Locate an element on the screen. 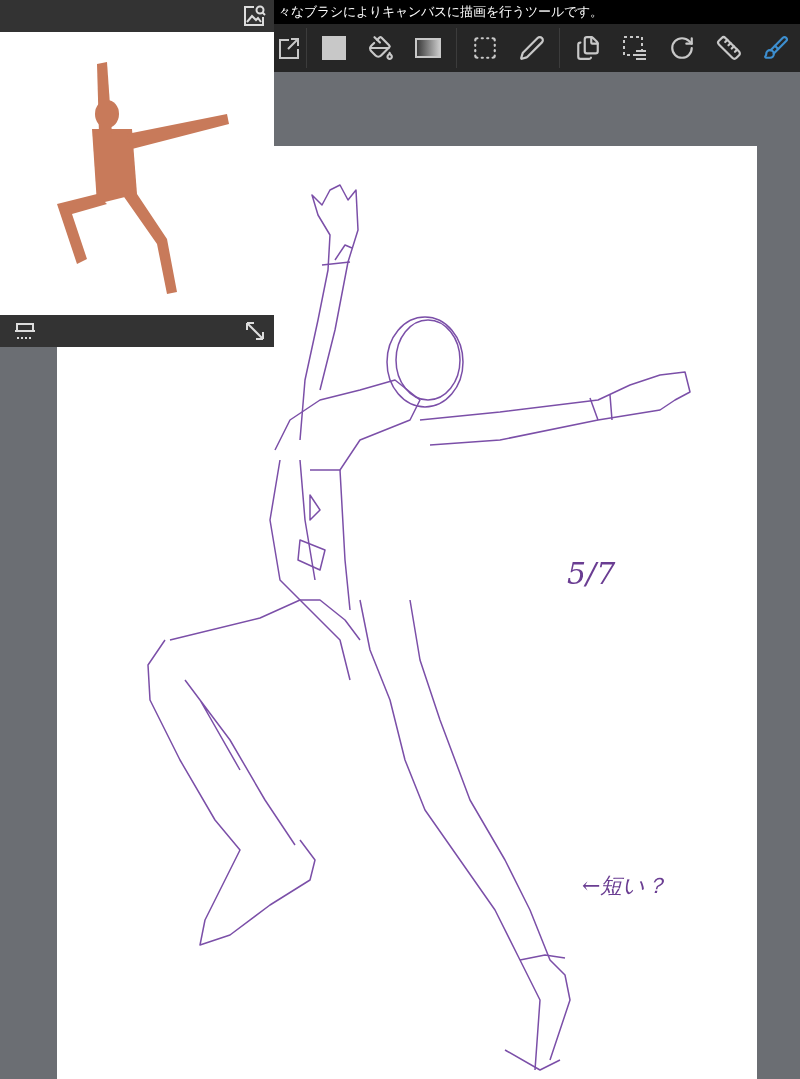  selection-menu-icon is located at coordinates (635, 48).